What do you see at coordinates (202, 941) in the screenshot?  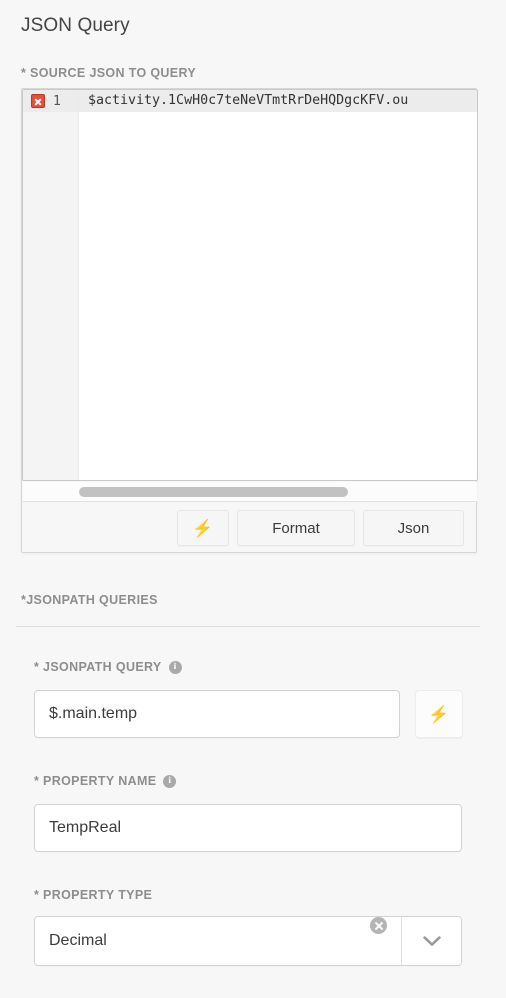 I see `property-type-value: Decimal` at bounding box center [202, 941].